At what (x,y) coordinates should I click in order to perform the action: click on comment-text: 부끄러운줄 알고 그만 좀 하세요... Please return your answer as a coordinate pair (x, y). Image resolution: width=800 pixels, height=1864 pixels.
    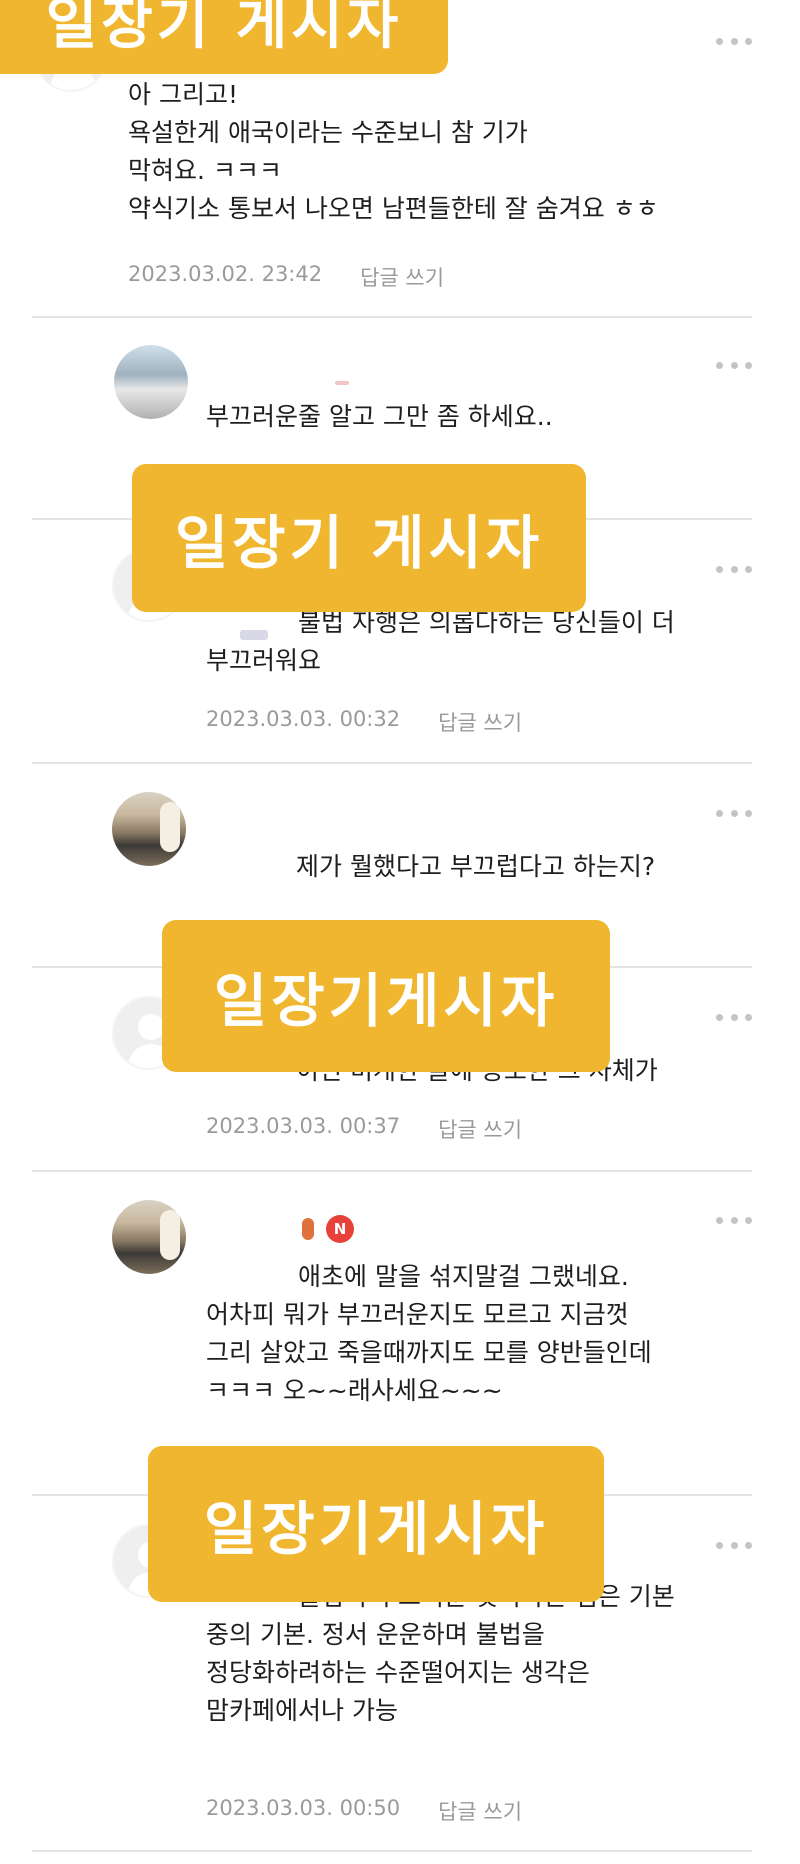
    Looking at the image, I should click on (379, 417).